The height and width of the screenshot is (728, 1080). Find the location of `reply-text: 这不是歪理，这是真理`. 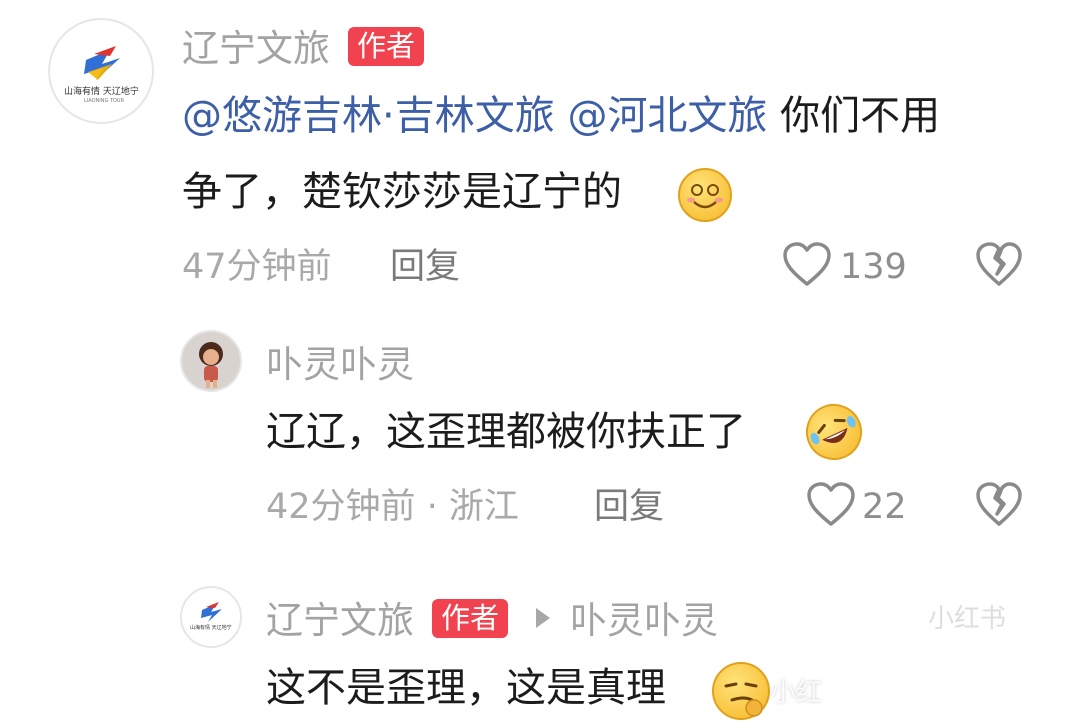

reply-text: 这不是歪理，这是真理 is located at coordinates (466, 688).